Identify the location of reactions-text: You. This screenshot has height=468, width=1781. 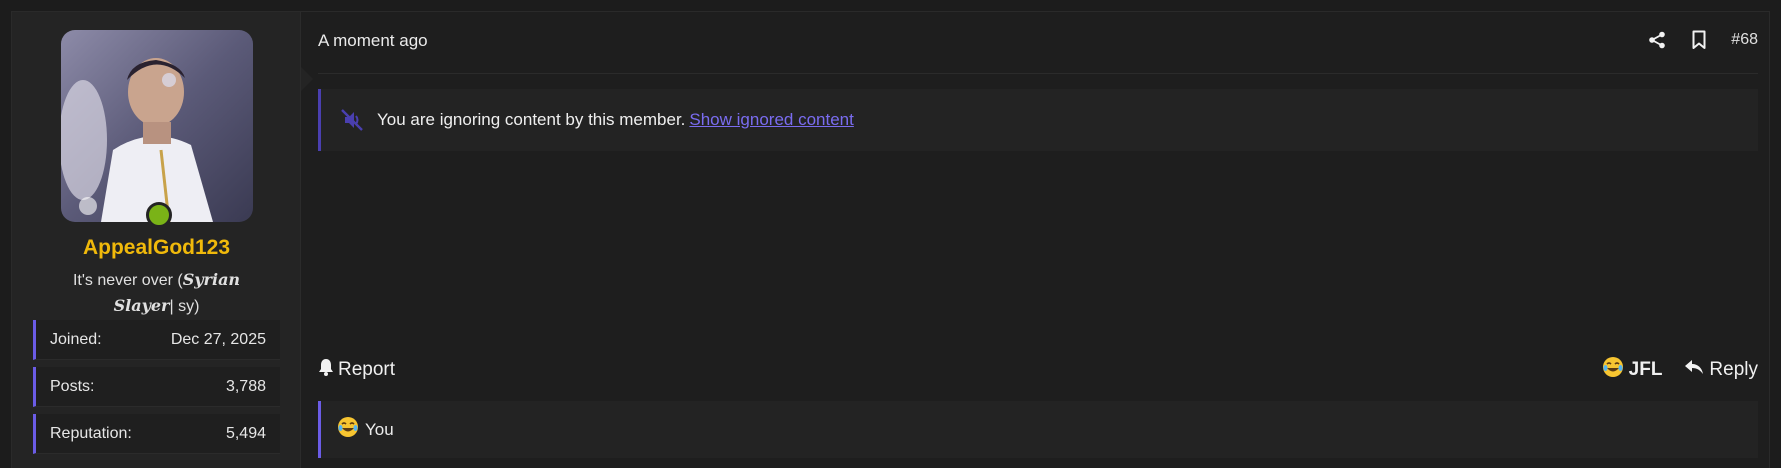
(379, 429).